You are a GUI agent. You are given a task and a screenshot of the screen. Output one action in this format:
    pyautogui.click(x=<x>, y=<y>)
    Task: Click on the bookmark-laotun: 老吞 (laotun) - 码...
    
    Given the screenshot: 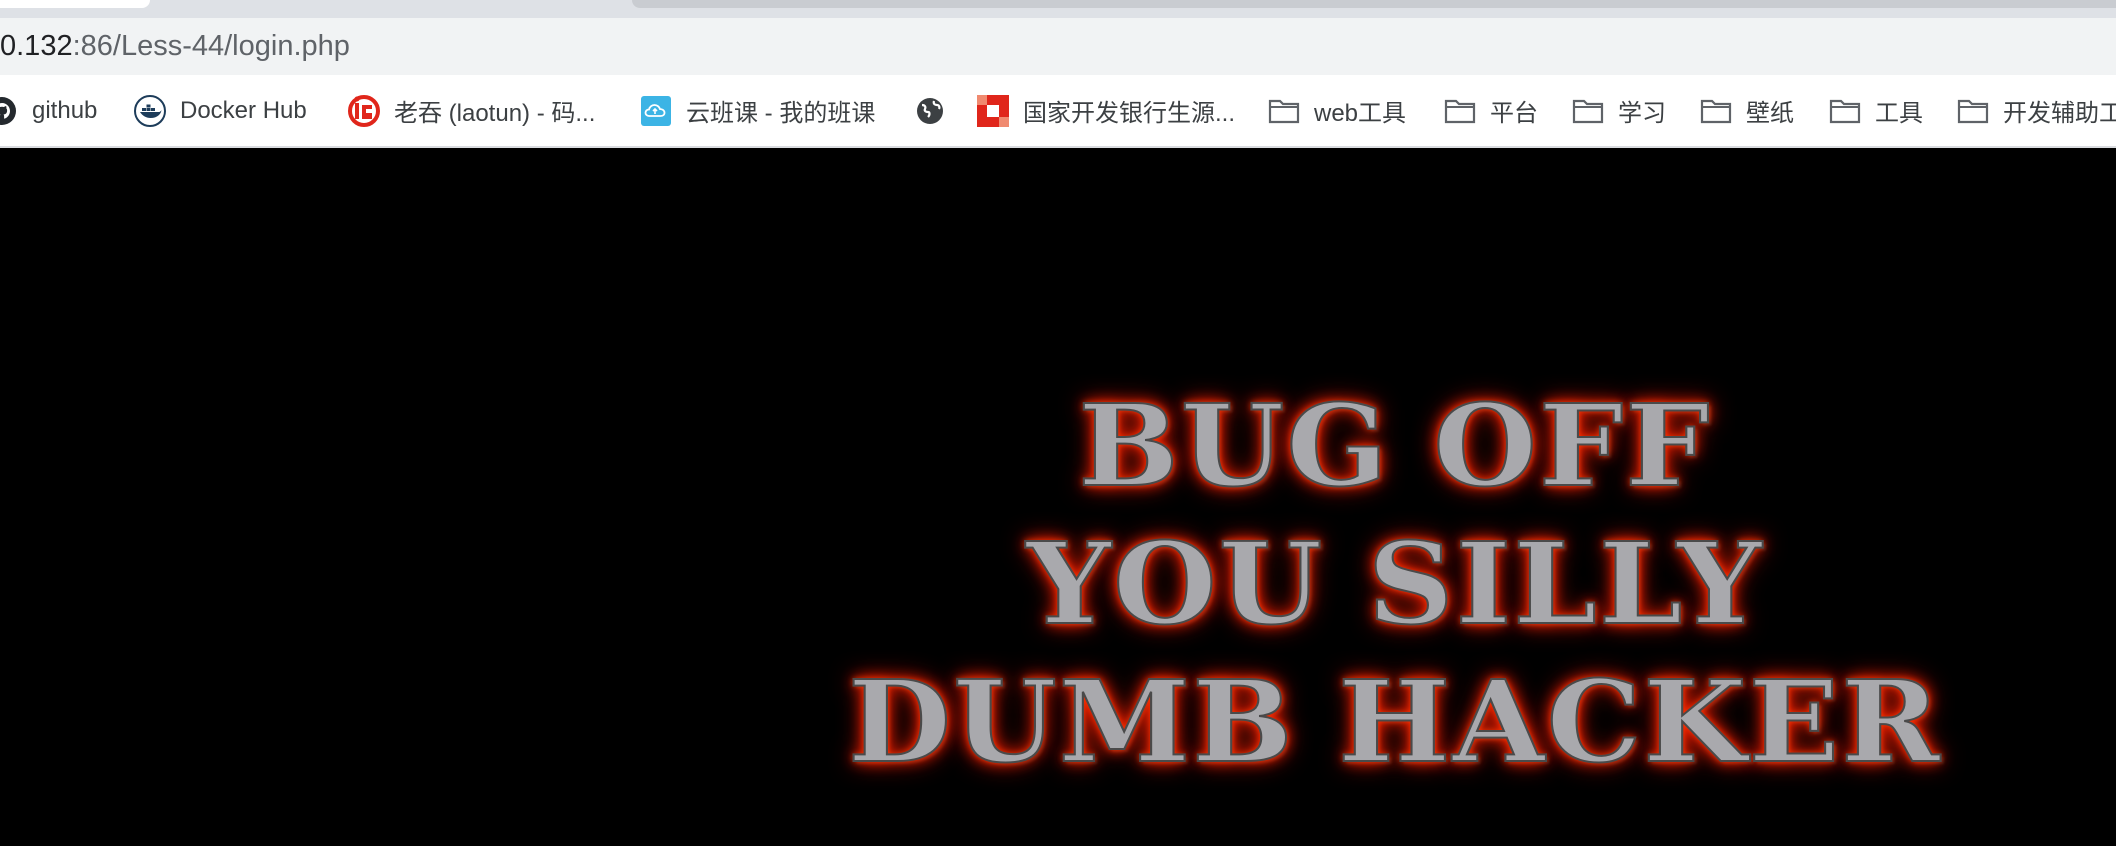 What is the action you would take?
    pyautogui.click(x=471, y=110)
    